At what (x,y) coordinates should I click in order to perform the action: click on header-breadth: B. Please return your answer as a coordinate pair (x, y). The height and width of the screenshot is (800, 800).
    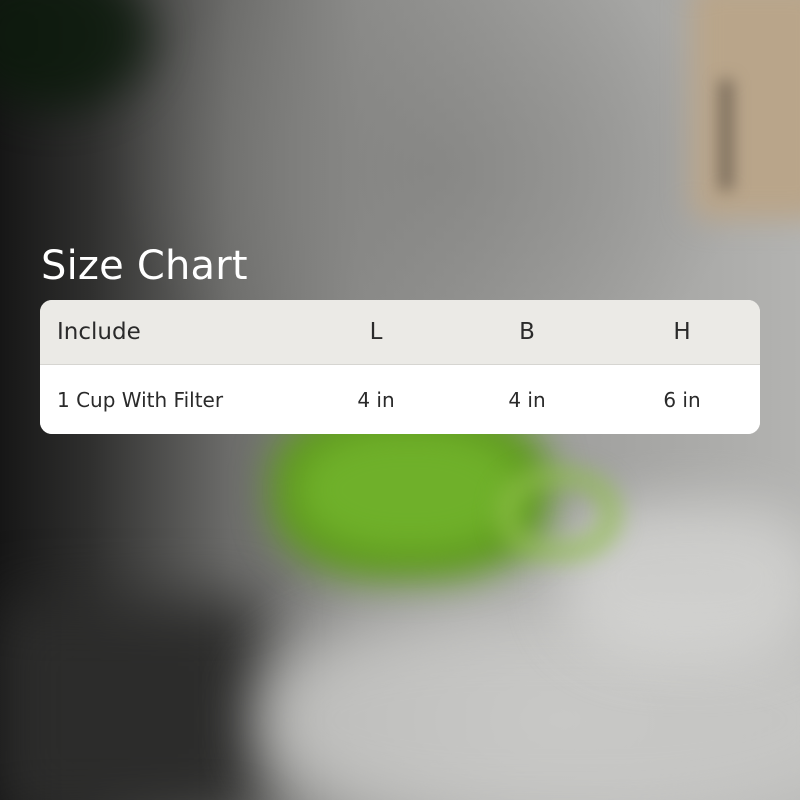
    Looking at the image, I should click on (527, 332).